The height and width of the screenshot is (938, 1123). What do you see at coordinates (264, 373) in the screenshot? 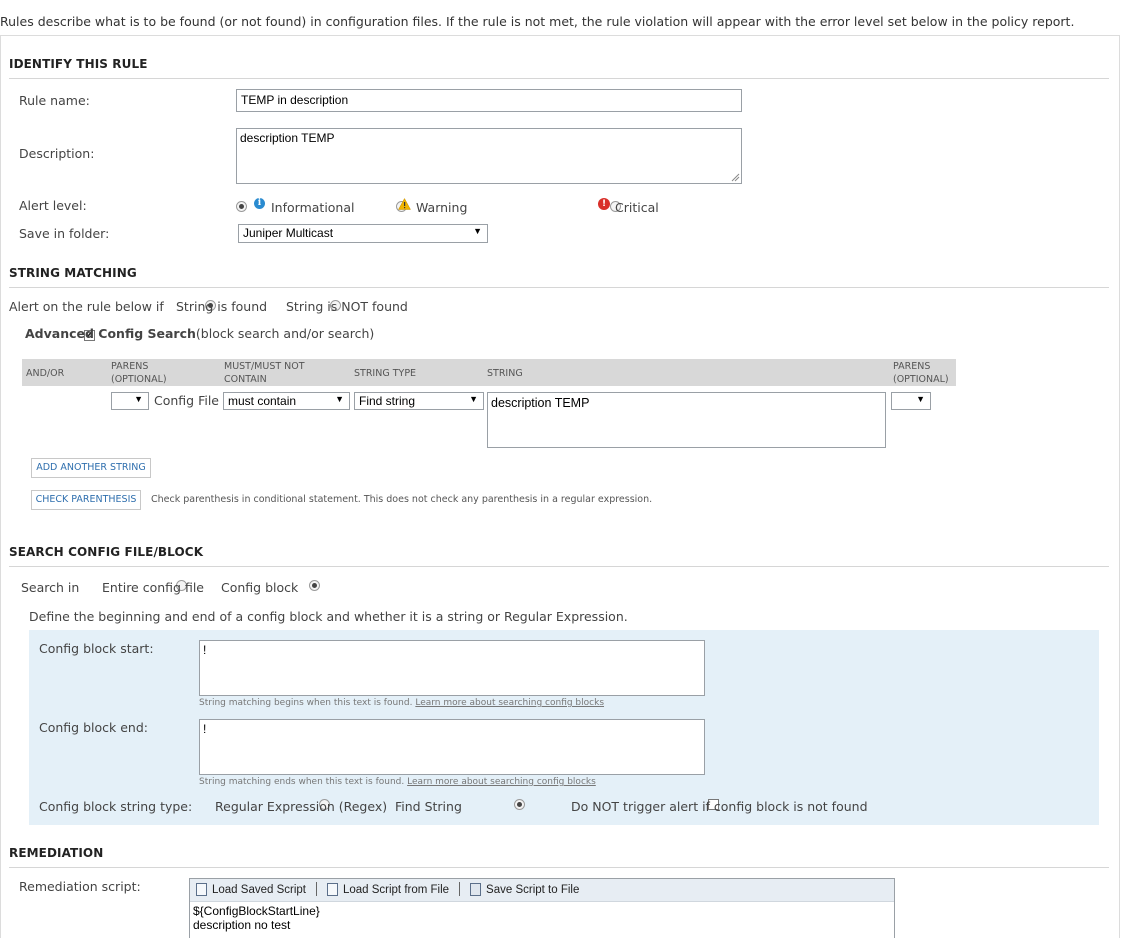
I see `col-must: MUST/MUST NOT CONTAIN` at bounding box center [264, 373].